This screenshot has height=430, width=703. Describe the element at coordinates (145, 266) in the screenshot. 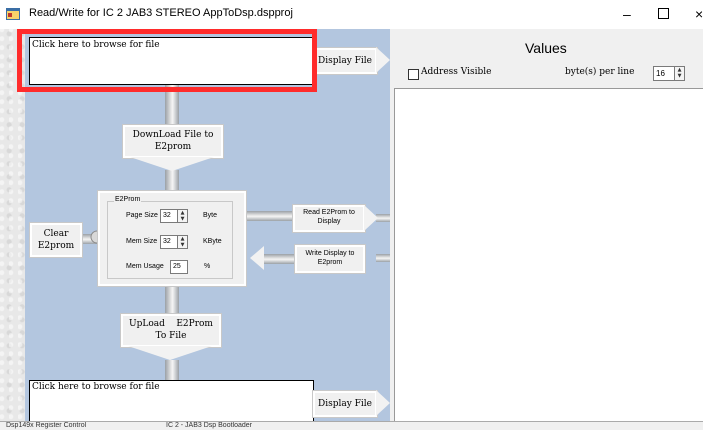

I see `mem-usage-label: Mem Usage` at that location.